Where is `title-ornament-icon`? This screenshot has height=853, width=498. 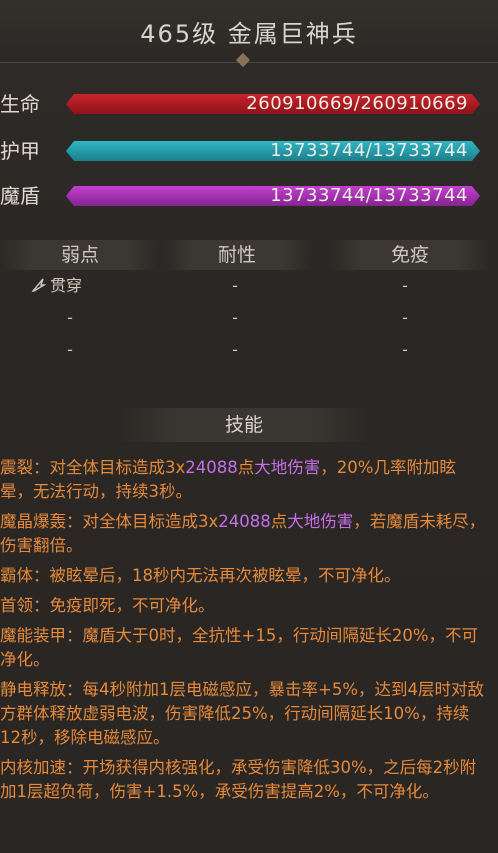 title-ornament-icon is located at coordinates (243, 60).